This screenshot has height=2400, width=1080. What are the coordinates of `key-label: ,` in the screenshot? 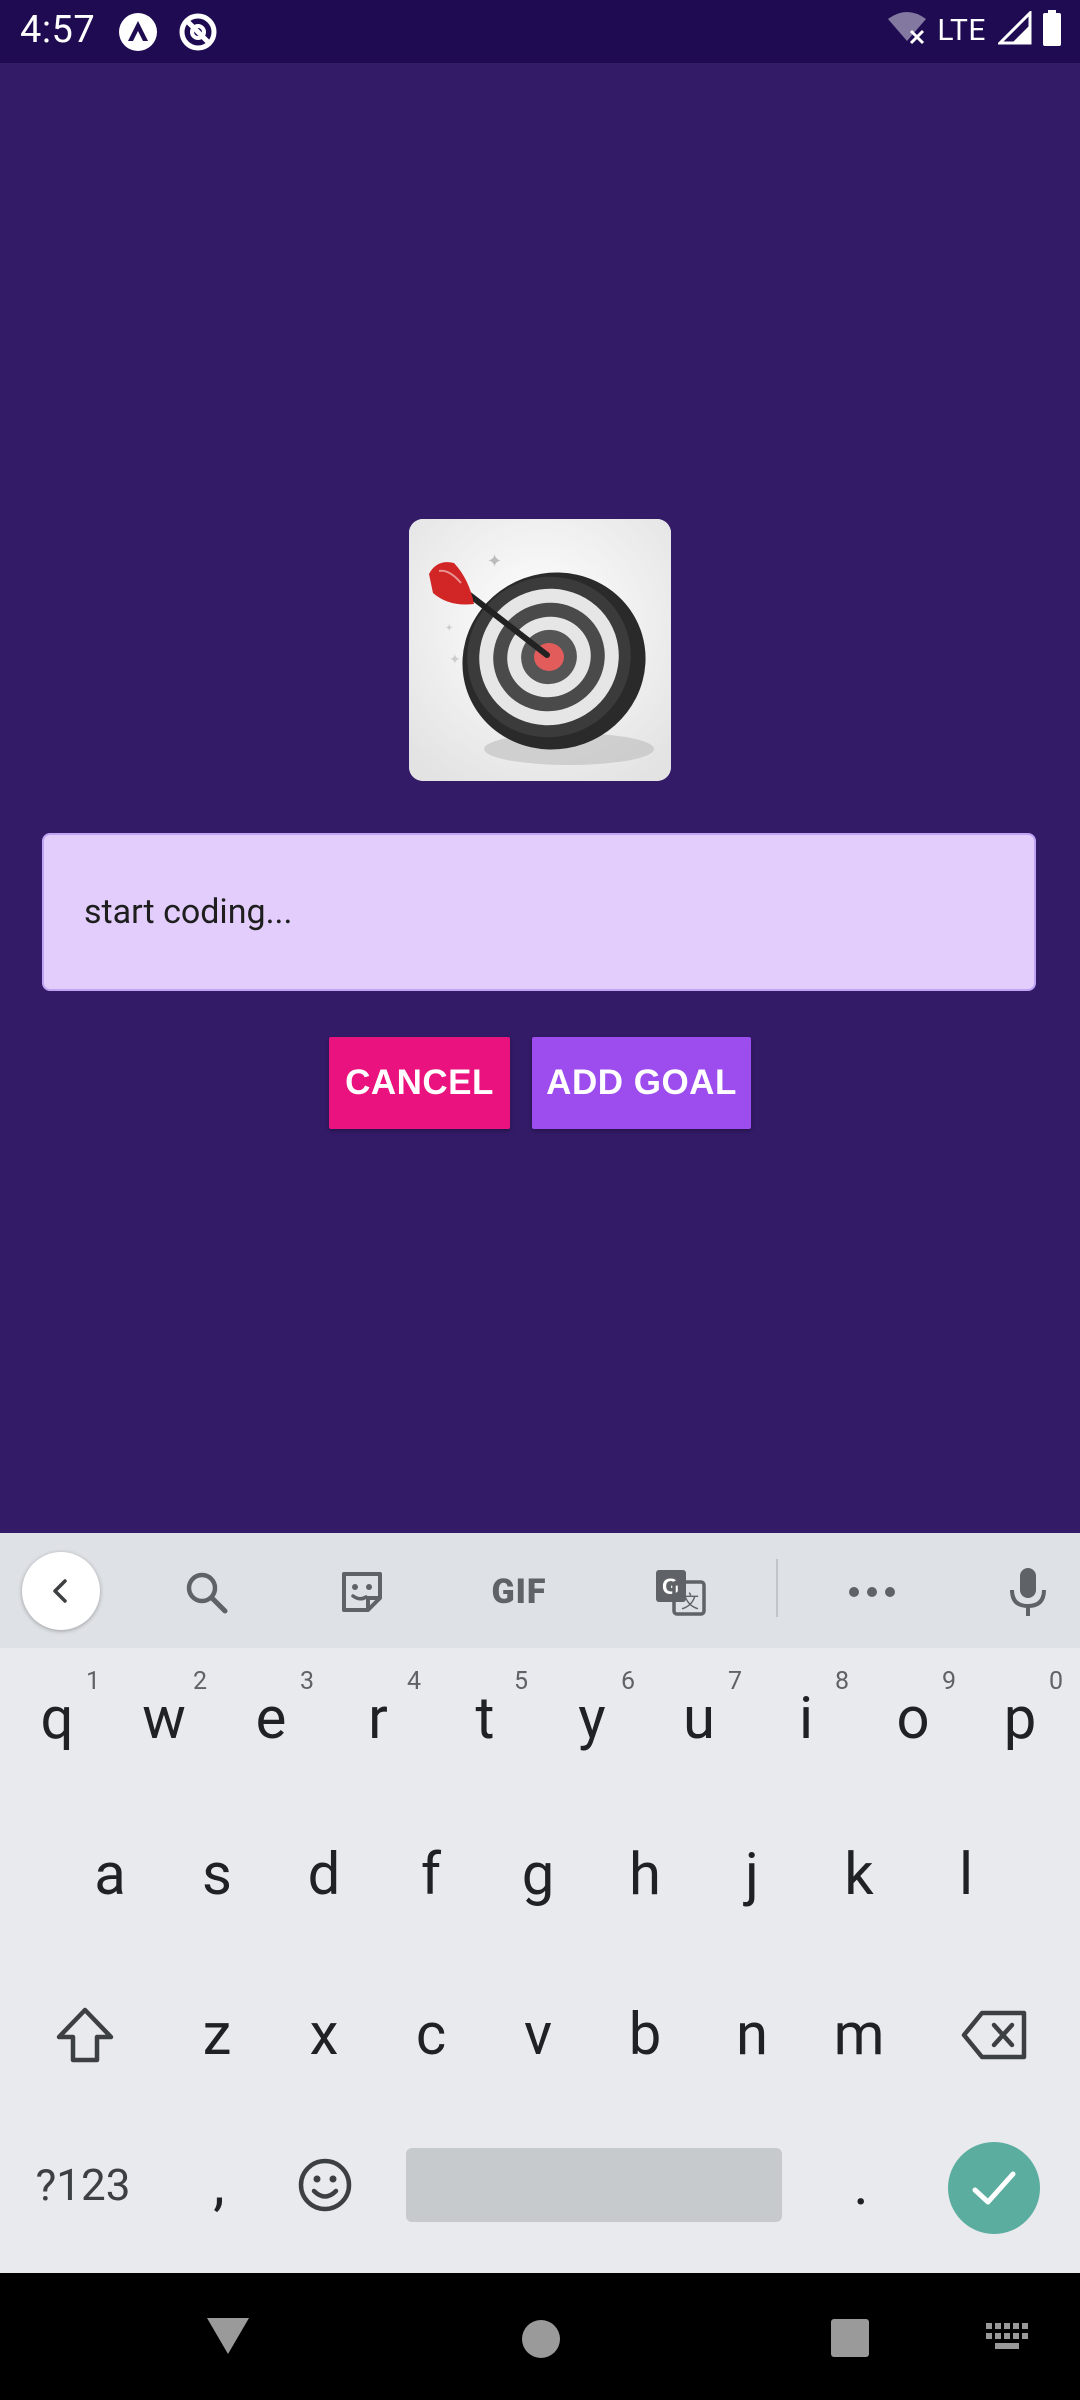 It's located at (219, 2185).